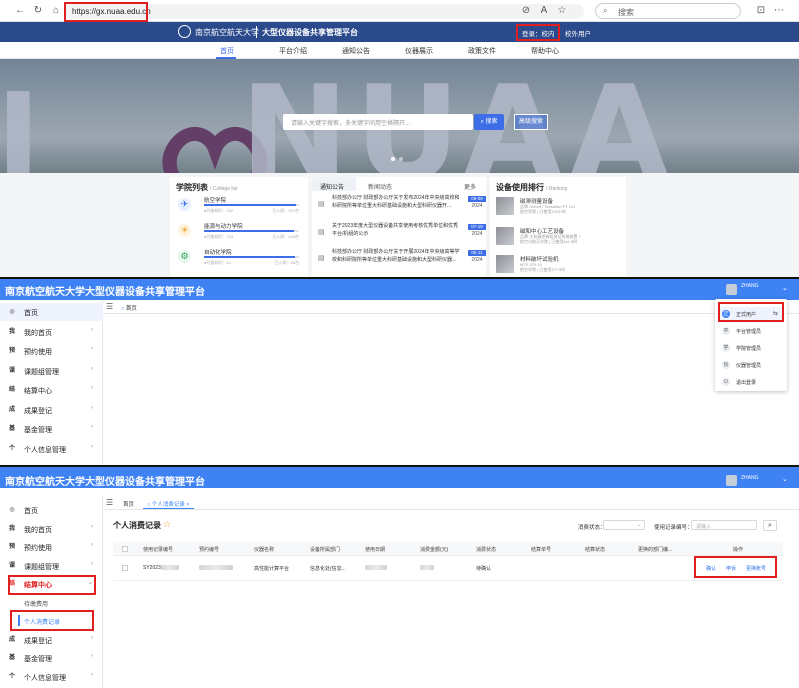  What do you see at coordinates (731, 568) in the screenshot?
I see `appeal-button: 申诉` at bounding box center [731, 568].